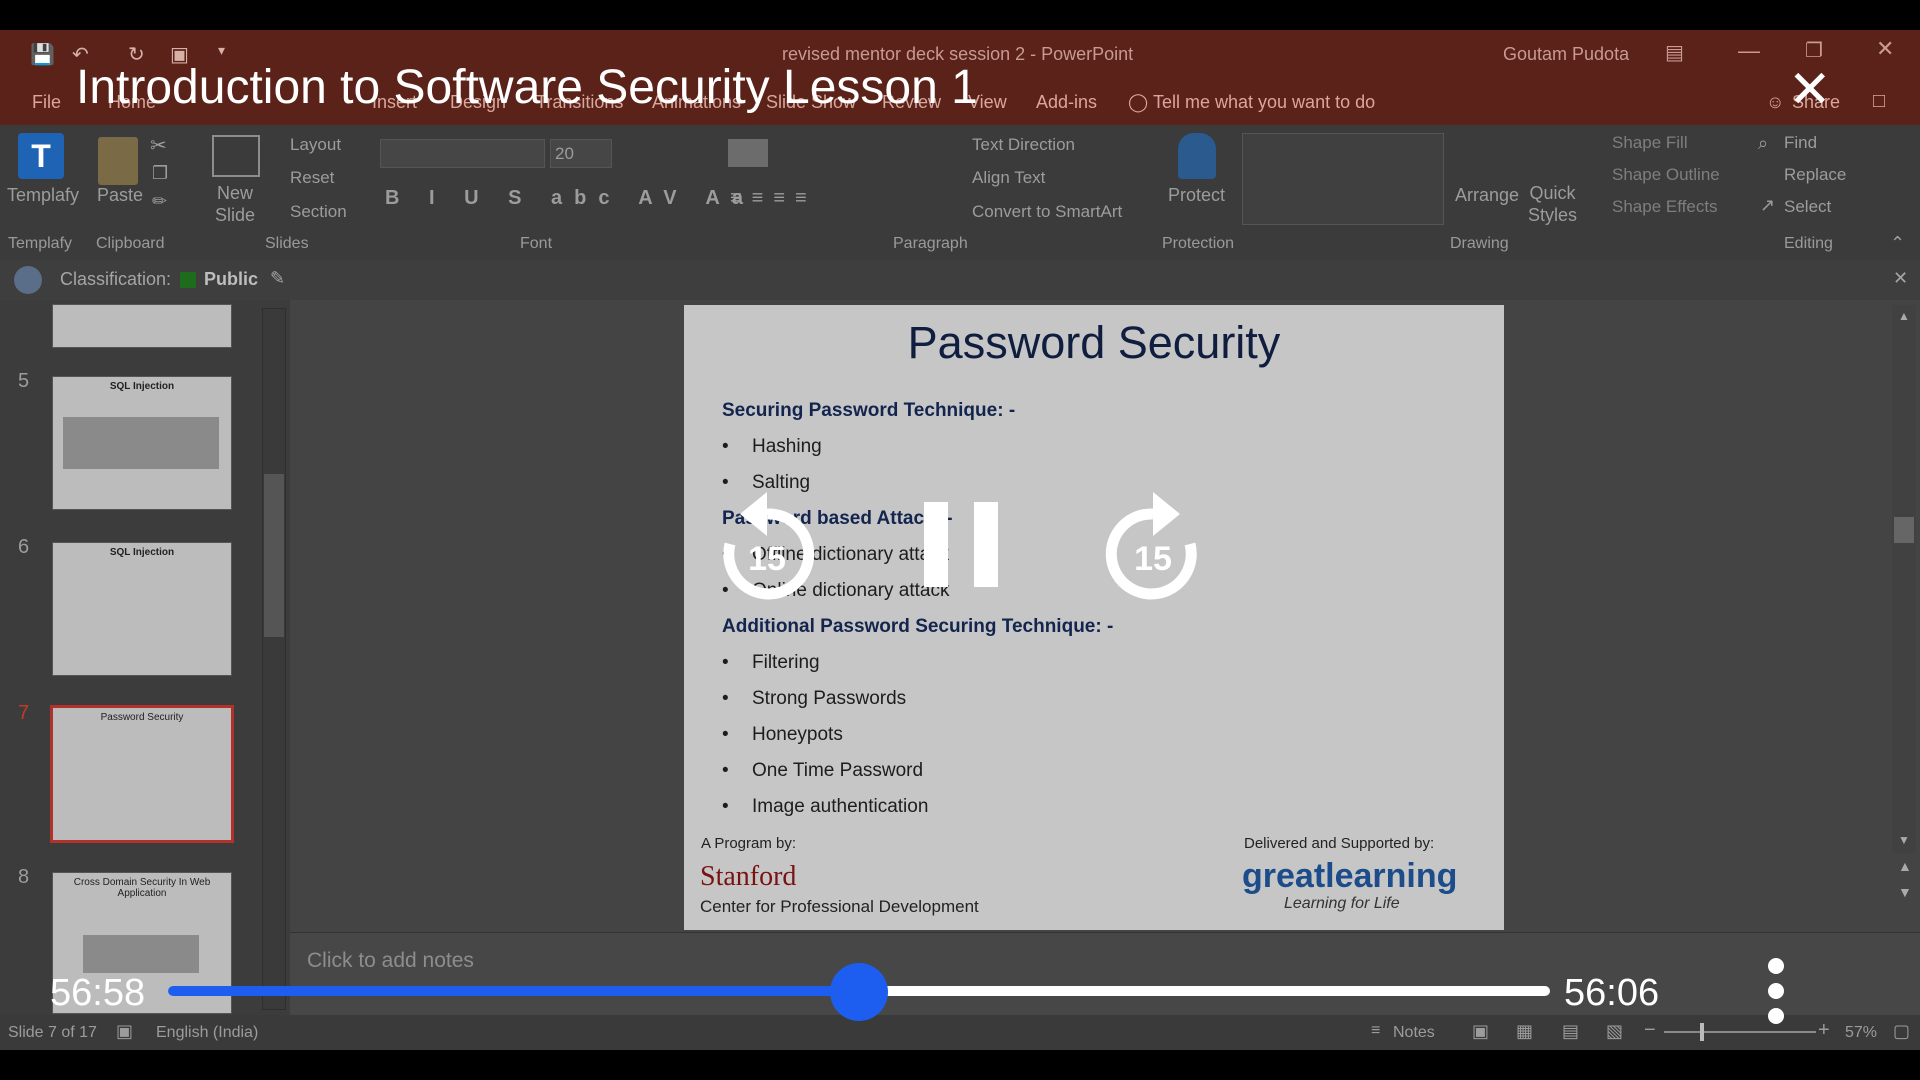 This screenshot has width=1920, height=1080. I want to click on templafy-button: Templafy, so click(43, 195).